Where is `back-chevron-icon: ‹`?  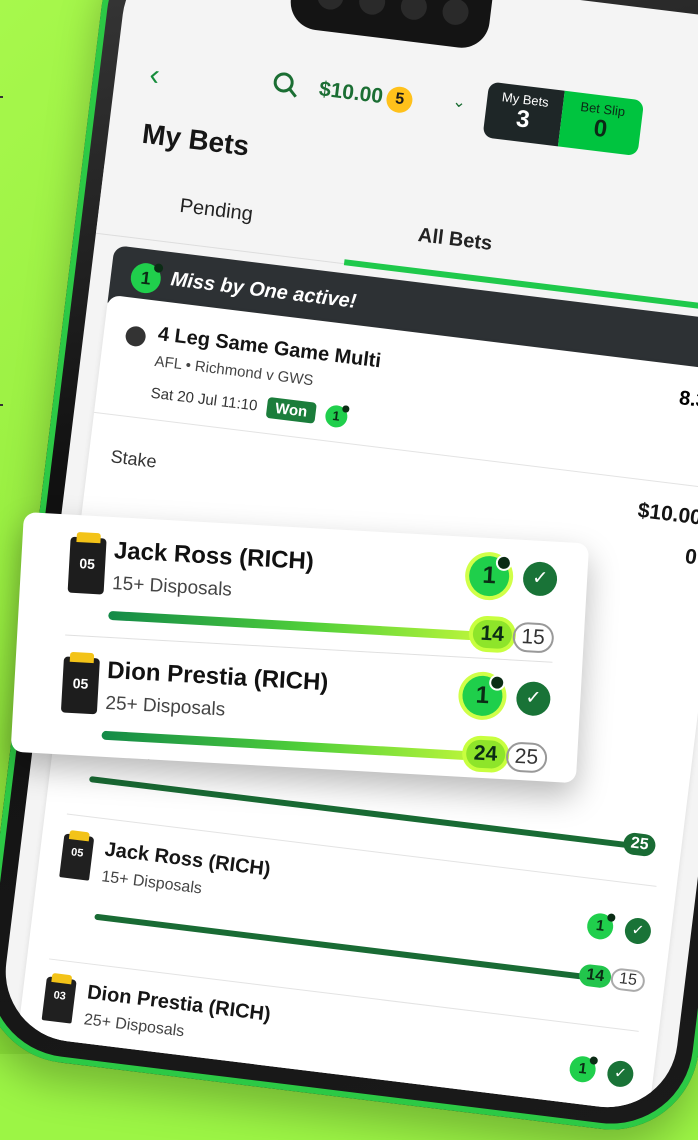
back-chevron-icon: ‹ is located at coordinates (155, 75).